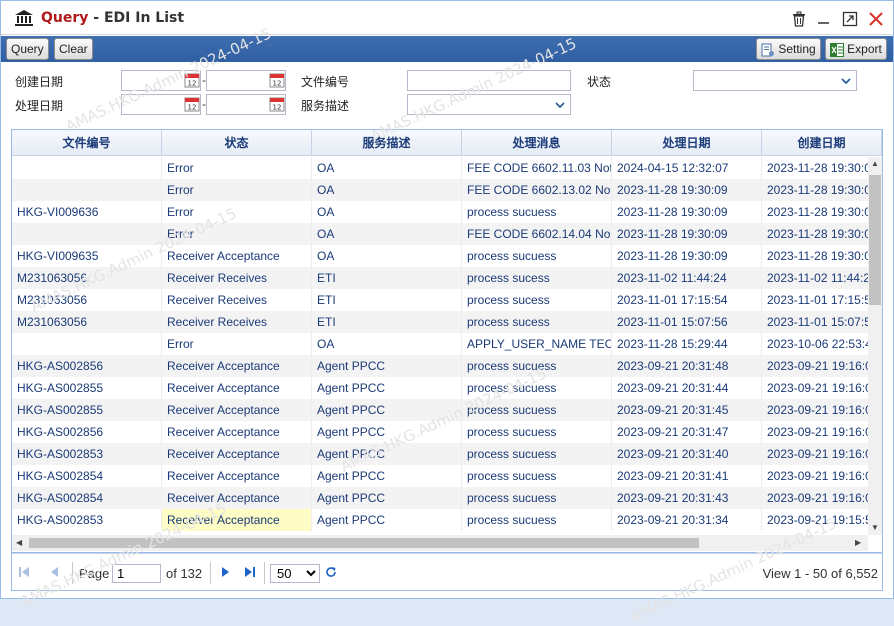  I want to click on table-cell: 2023-09-21 20:31:43, so click(687, 498).